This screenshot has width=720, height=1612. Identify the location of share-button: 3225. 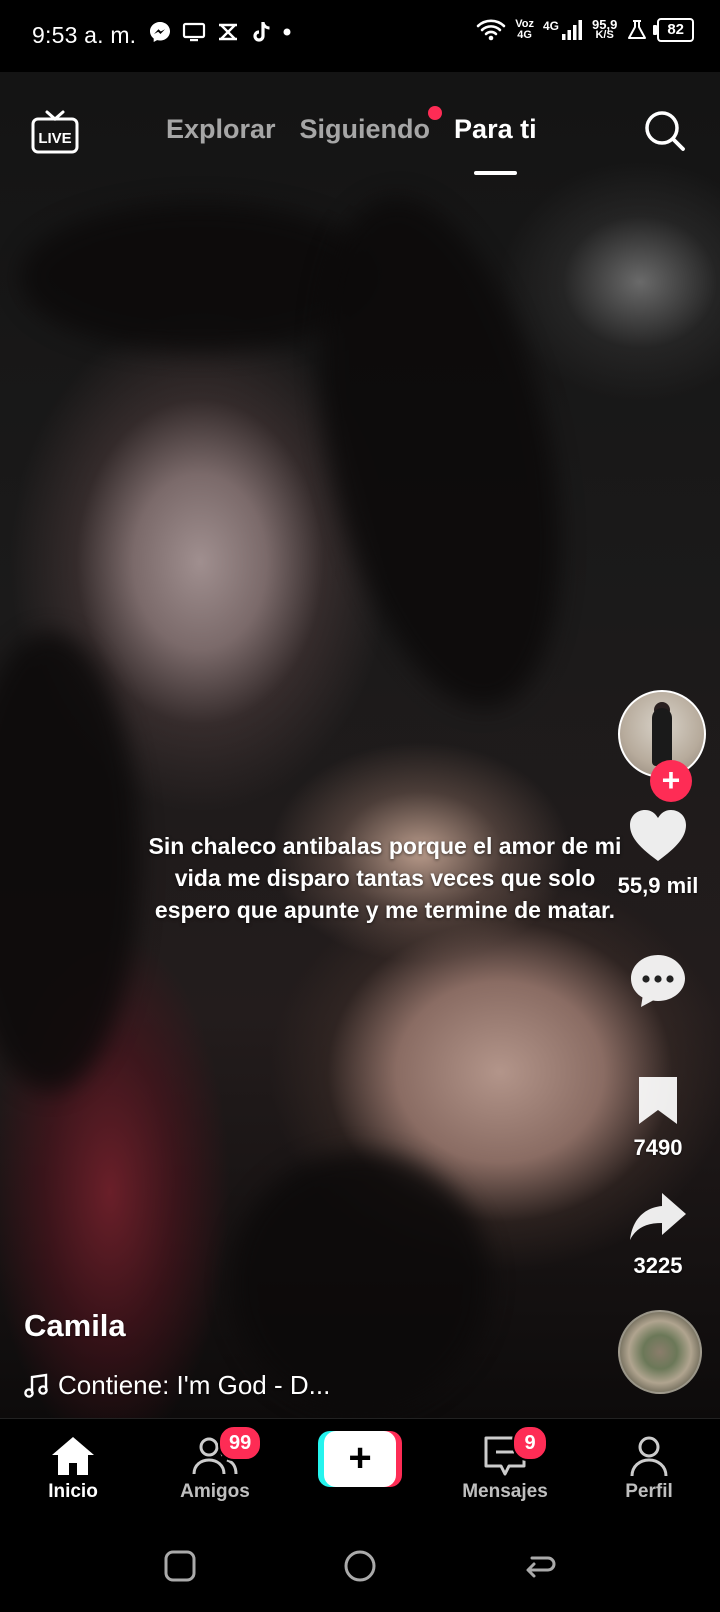
(658, 1234).